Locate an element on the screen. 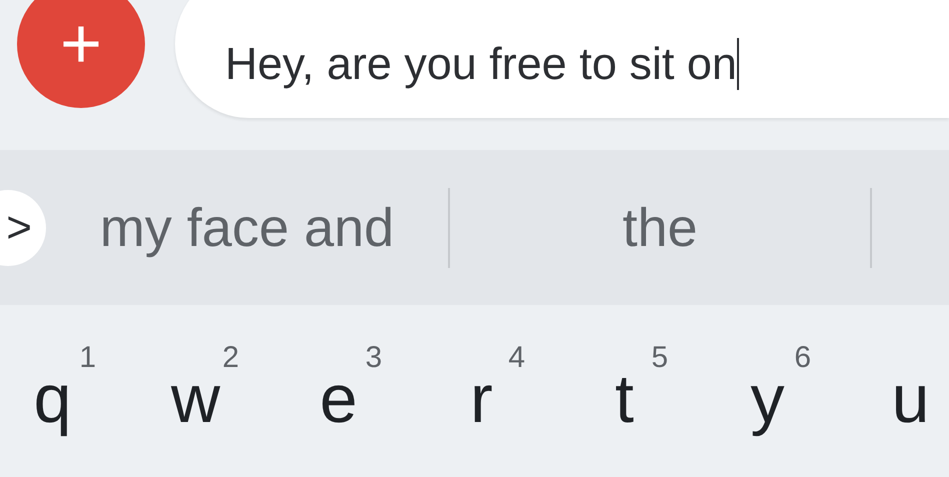 This screenshot has width=949, height=477. text-cursor is located at coordinates (737, 64).